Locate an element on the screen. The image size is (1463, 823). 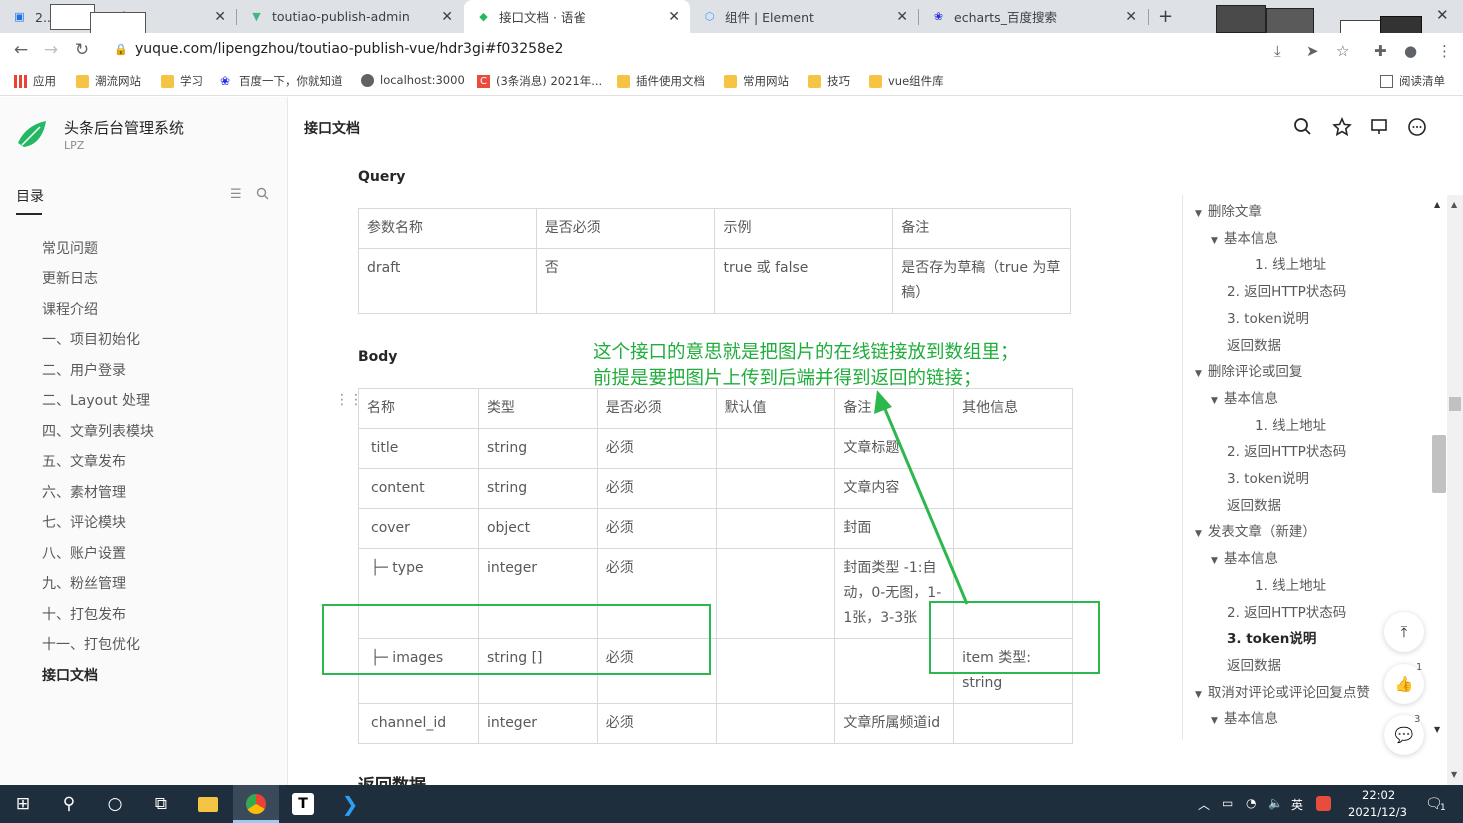
outline-item: ▼ 取消对评论或评论回复点赞 is located at coordinates (1282, 691).